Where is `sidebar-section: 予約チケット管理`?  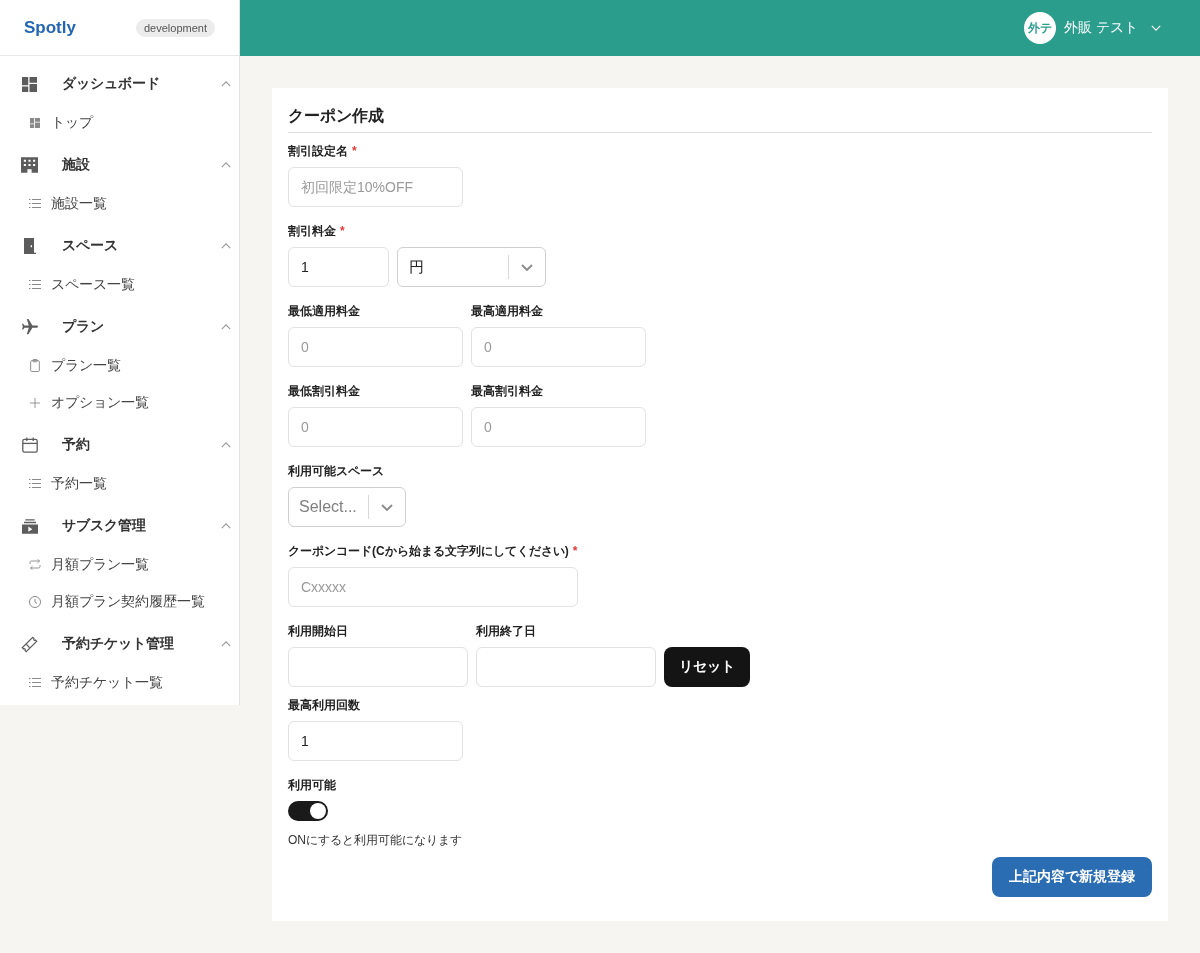
sidebar-section: 予約チケット管理 is located at coordinates (119, 644).